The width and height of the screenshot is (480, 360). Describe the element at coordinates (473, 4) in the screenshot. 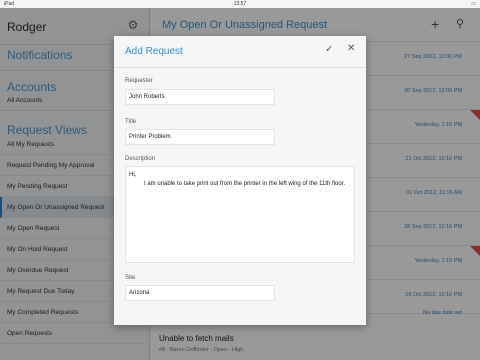

I see `battery-icon: ▭` at that location.